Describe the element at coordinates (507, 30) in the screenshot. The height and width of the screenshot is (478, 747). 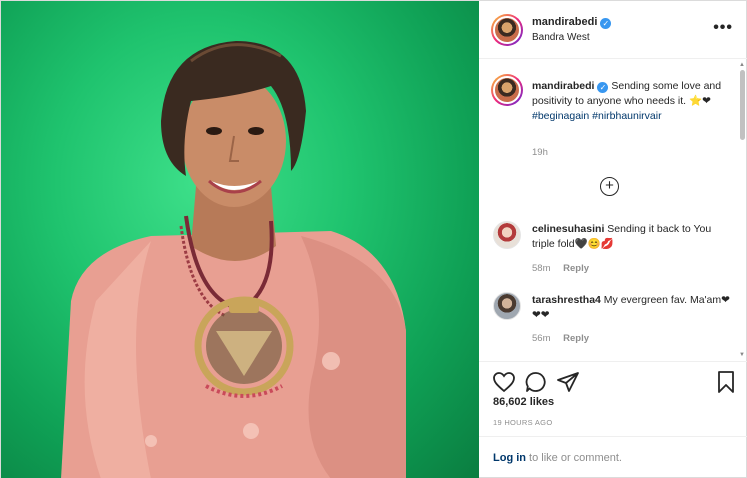
I see `author-avatar` at that location.